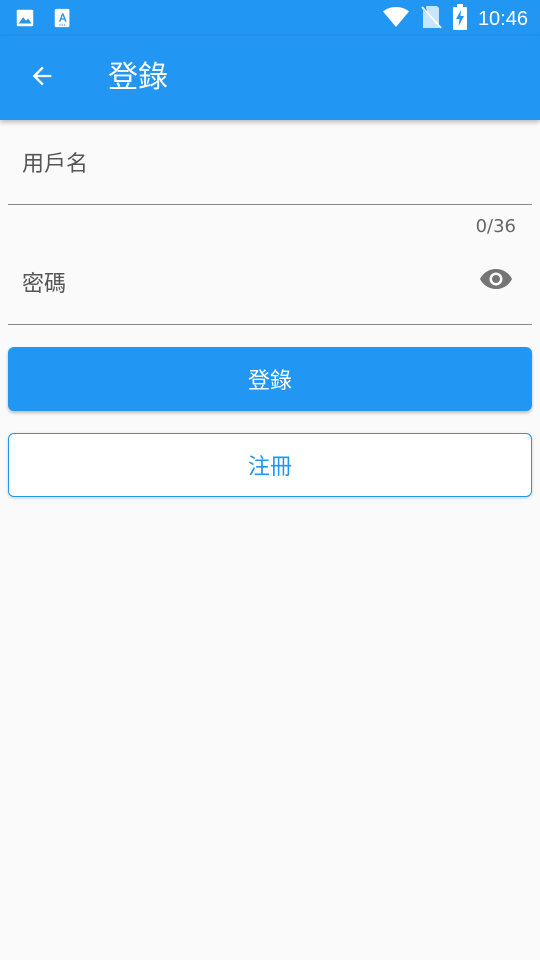 Image resolution: width=540 pixels, height=960 pixels. Describe the element at coordinates (63, 20) in the screenshot. I see `font-download-icon` at that location.